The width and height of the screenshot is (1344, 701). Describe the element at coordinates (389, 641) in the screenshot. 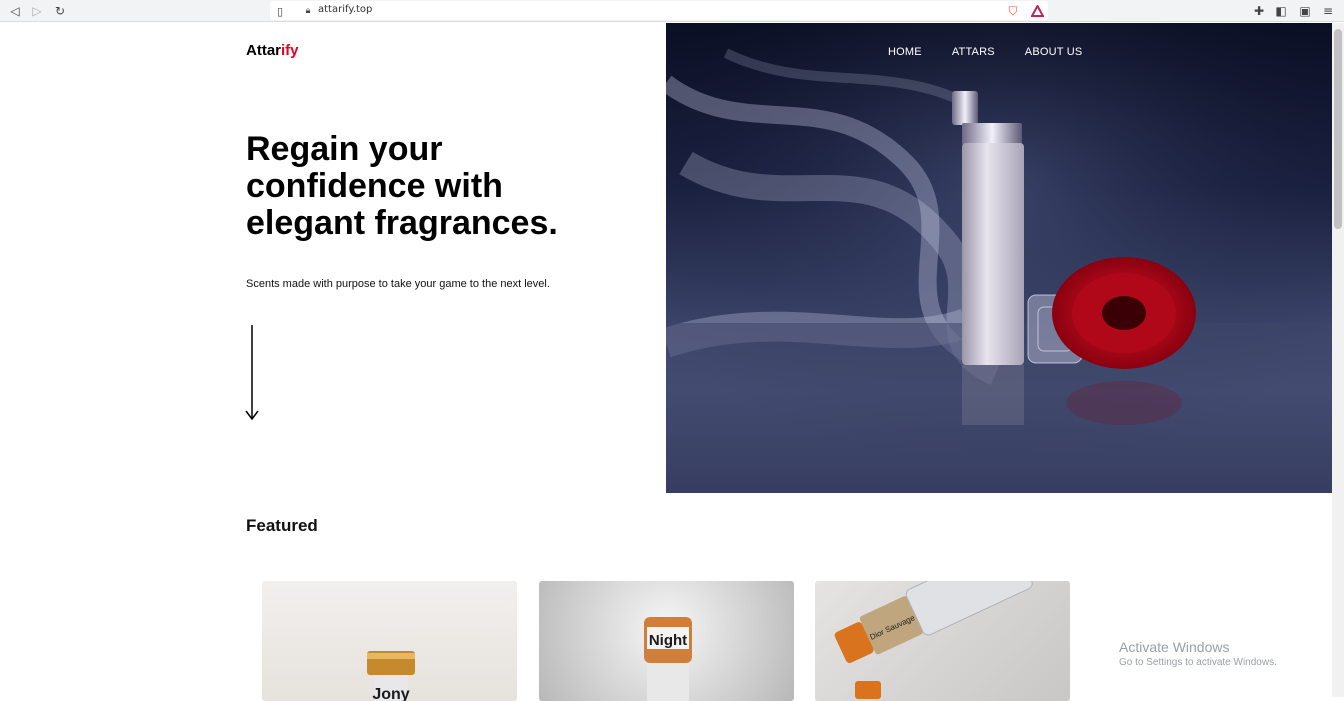

I see `product-card-jony: Jony` at that location.